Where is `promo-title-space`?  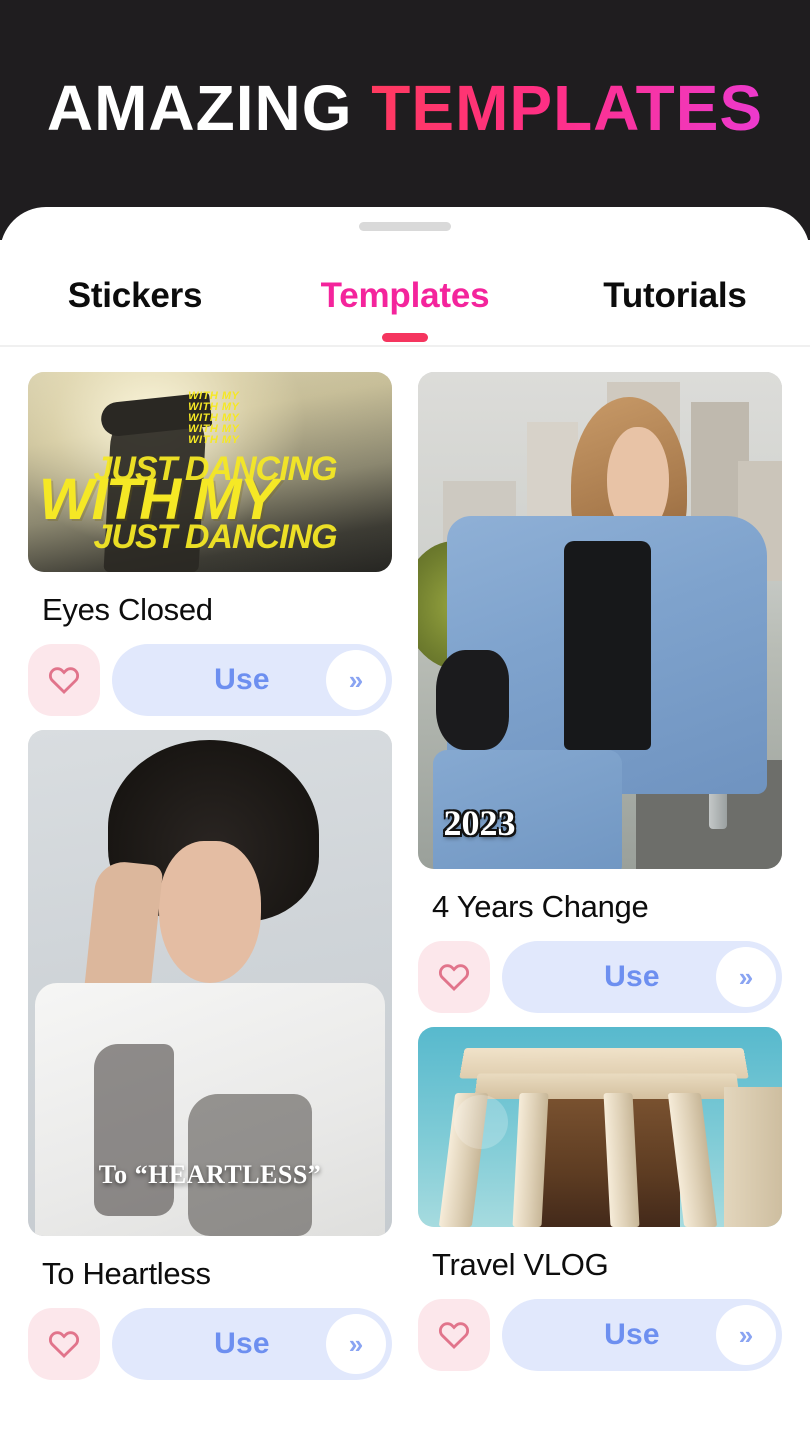
promo-title-space is located at coordinates (362, 108).